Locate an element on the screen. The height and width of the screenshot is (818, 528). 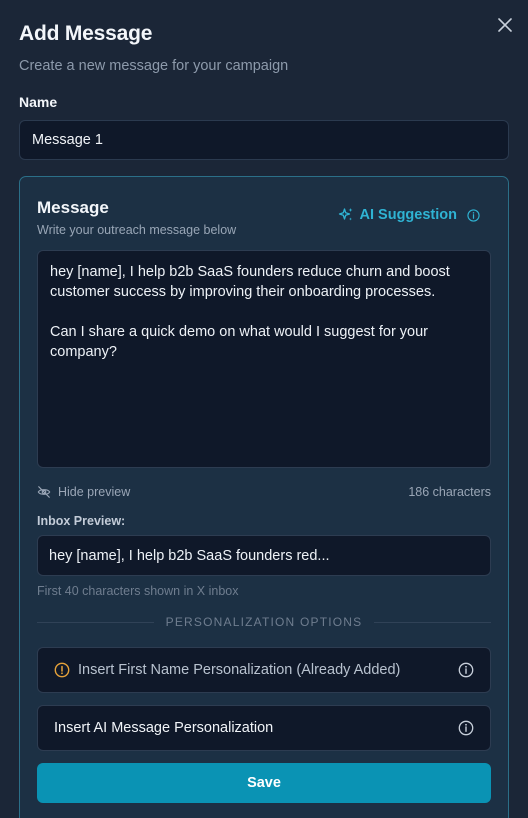
name-label: Name is located at coordinates (38, 102).